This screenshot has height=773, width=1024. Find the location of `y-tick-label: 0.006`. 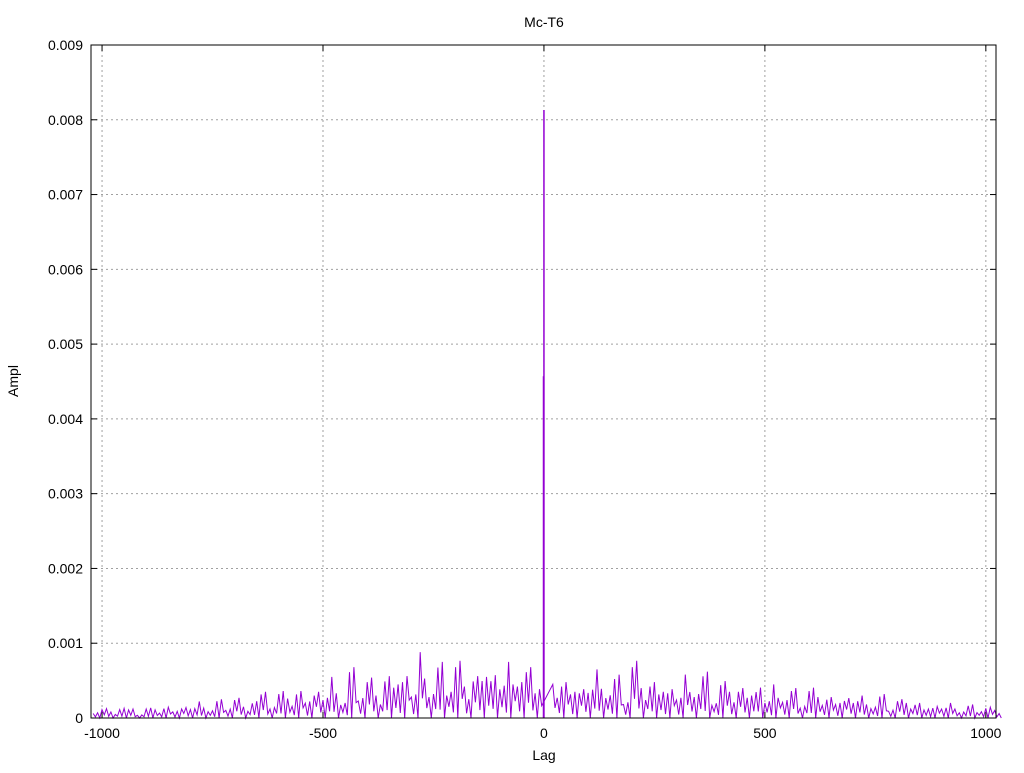

y-tick-label: 0.006 is located at coordinates (65, 269).